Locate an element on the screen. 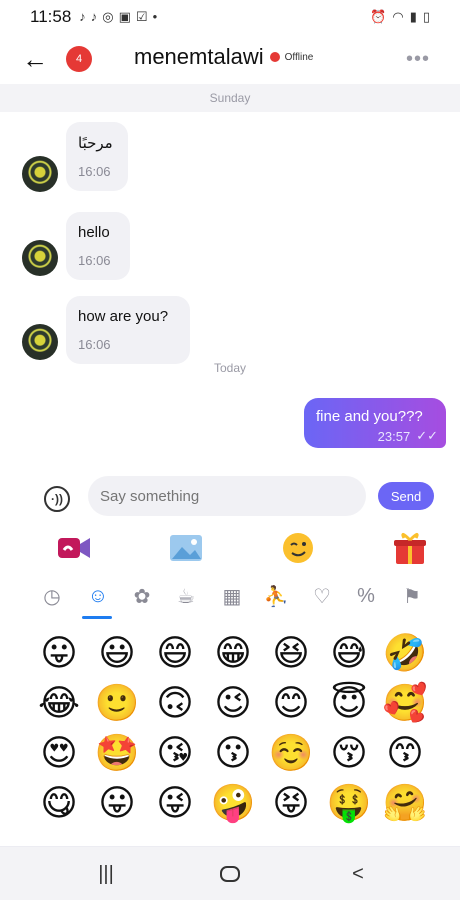 This screenshot has width=460, height=900. battery-icon: ▯ is located at coordinates (426, 16).